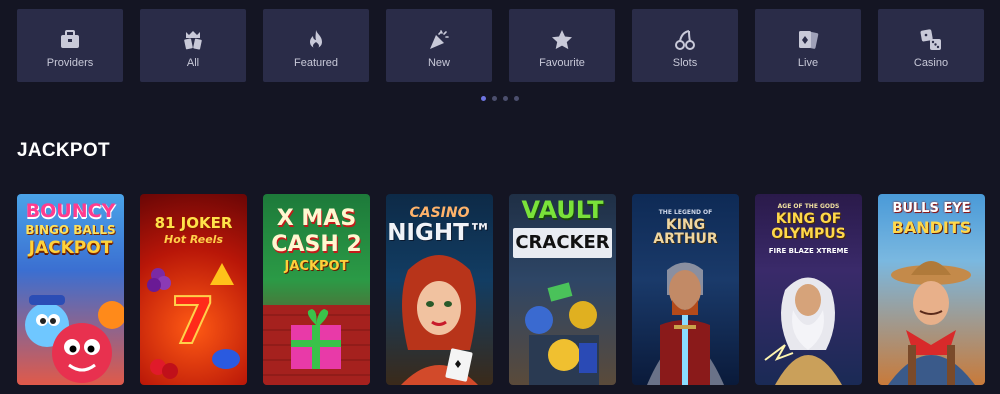 Image resolution: width=1000 pixels, height=394 pixels. I want to click on game-title: VAULT, so click(562, 210).